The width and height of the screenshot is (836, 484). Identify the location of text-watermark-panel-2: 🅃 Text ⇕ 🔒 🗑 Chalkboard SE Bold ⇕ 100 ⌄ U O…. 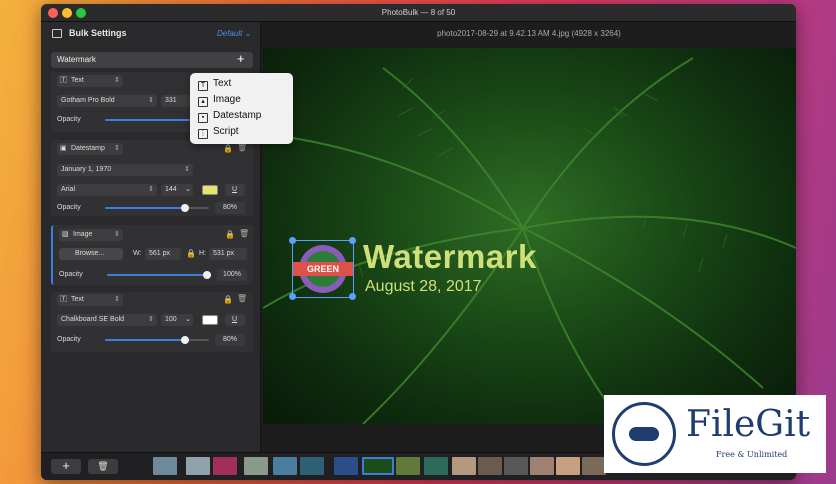
(152, 322).